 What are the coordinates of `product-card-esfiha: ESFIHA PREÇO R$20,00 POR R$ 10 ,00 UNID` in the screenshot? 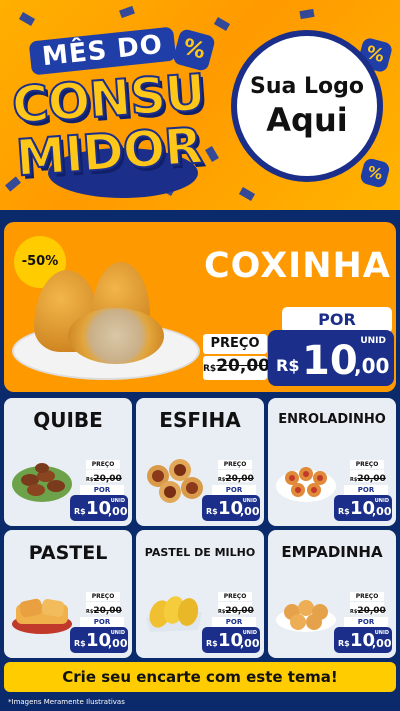 It's located at (200, 462).